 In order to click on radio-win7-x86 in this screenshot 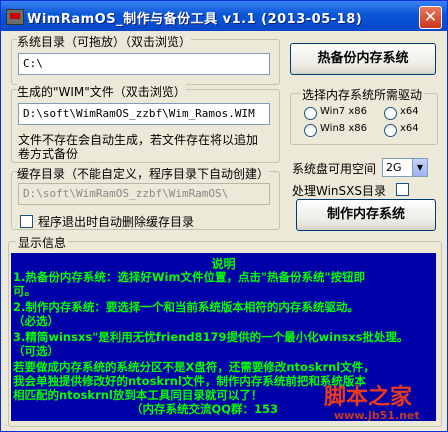, I will do `click(310, 113)`.